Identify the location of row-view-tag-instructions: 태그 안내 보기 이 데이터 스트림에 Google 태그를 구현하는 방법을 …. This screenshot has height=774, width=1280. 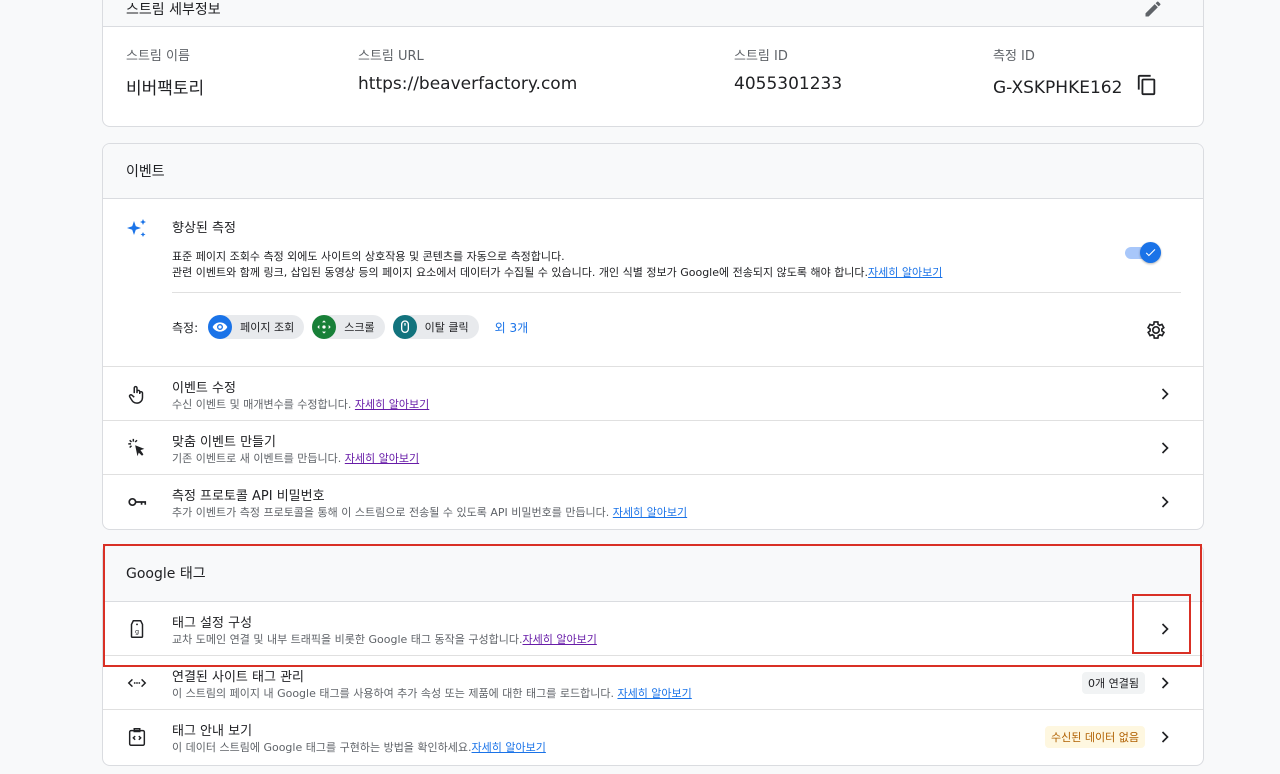
(653, 737).